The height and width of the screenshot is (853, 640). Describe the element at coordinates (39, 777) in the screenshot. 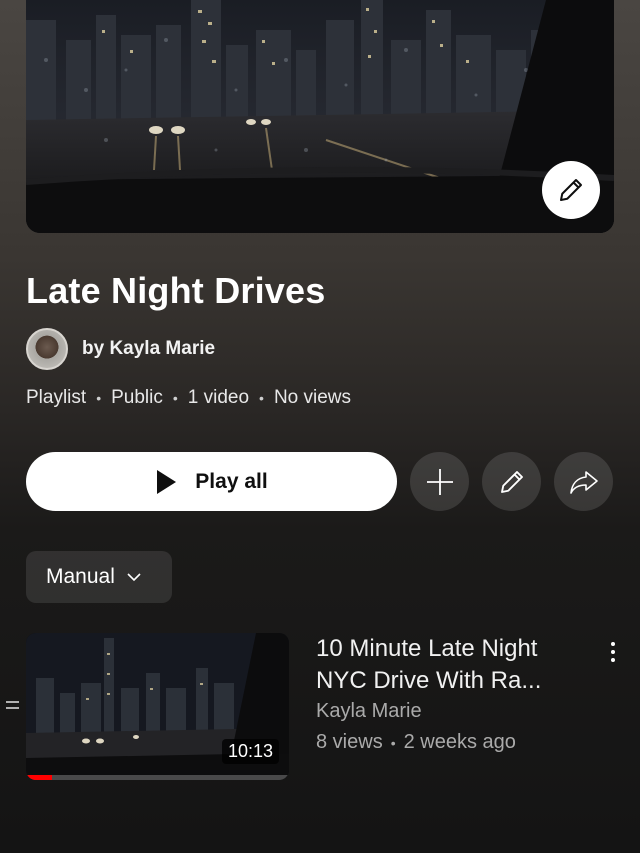

I see `watch-progress-fill` at that location.